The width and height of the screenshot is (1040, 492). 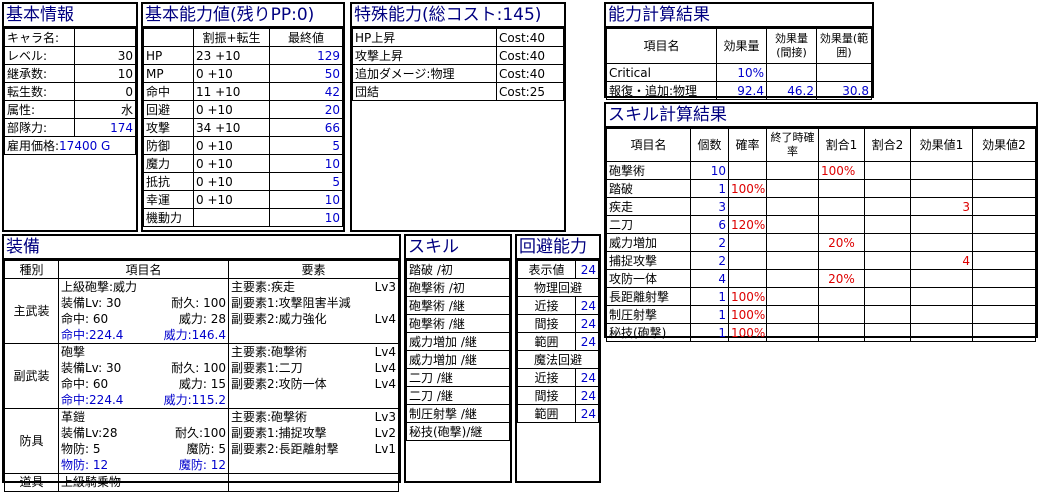 What do you see at coordinates (279, 384) in the screenshot?
I see `table-cell: 副要素2:攻防一体` at bounding box center [279, 384].